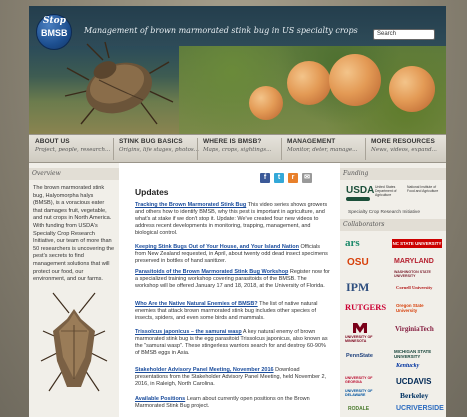 This screenshot has width=467, height=417. What do you see at coordinates (54, 33) in the screenshot?
I see `logo-text-bmsb: BMSB` at bounding box center [54, 33].